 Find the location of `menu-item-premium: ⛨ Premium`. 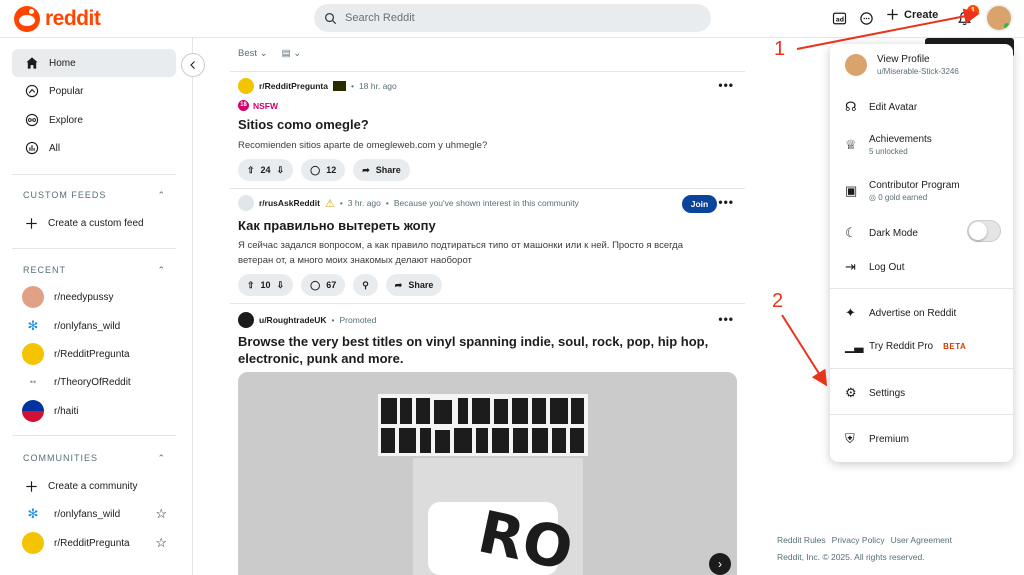

menu-item-premium: ⛨ Premium is located at coordinates (921, 439).